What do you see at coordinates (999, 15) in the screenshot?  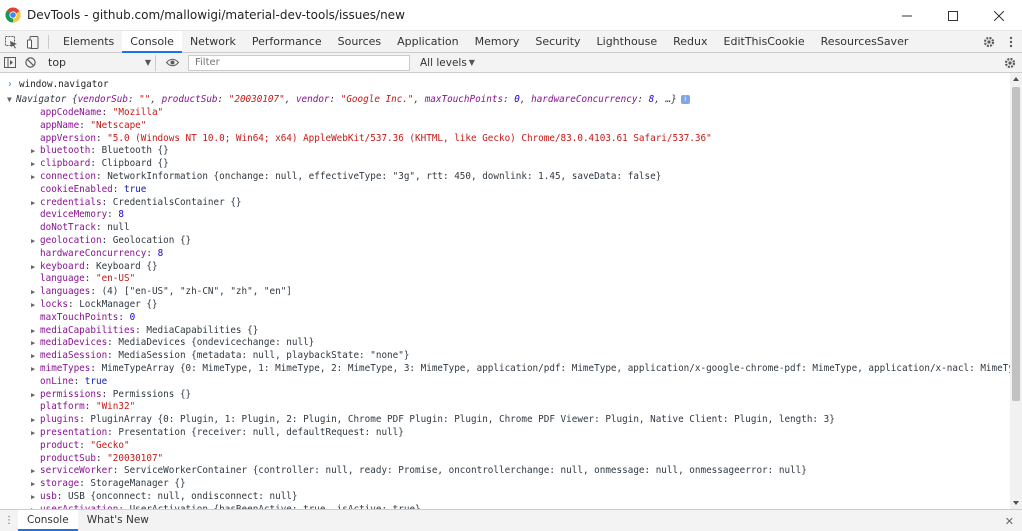 I see `close-window-button` at bounding box center [999, 15].